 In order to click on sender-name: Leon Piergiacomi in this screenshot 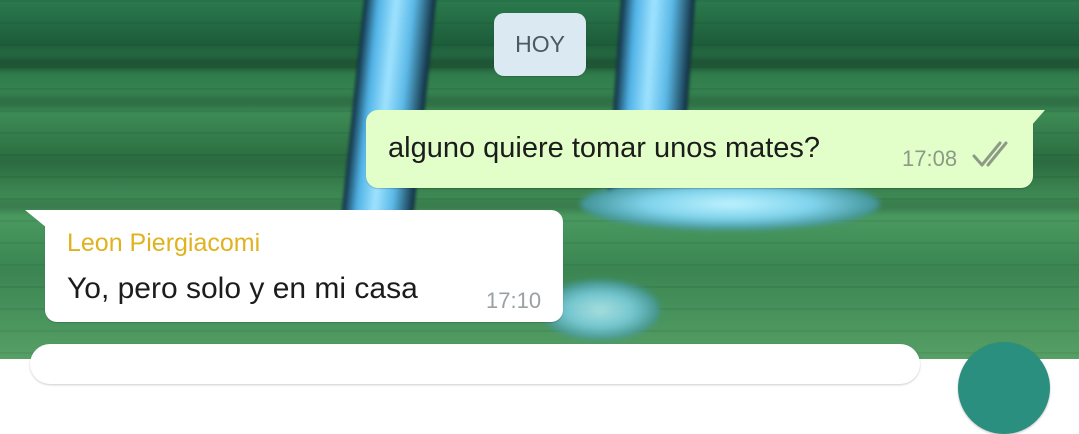, I will do `click(163, 243)`.